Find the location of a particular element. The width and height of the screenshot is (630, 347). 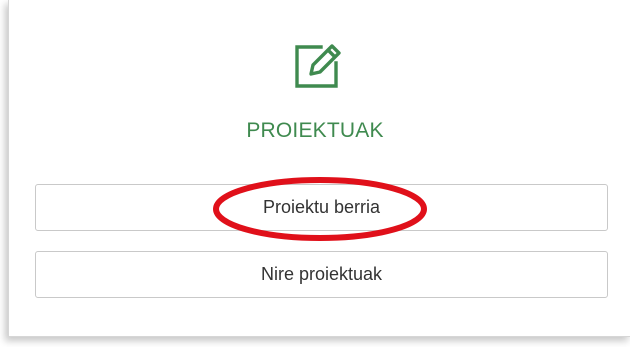

my-projects-button: Nire proiektuak is located at coordinates (321, 274).